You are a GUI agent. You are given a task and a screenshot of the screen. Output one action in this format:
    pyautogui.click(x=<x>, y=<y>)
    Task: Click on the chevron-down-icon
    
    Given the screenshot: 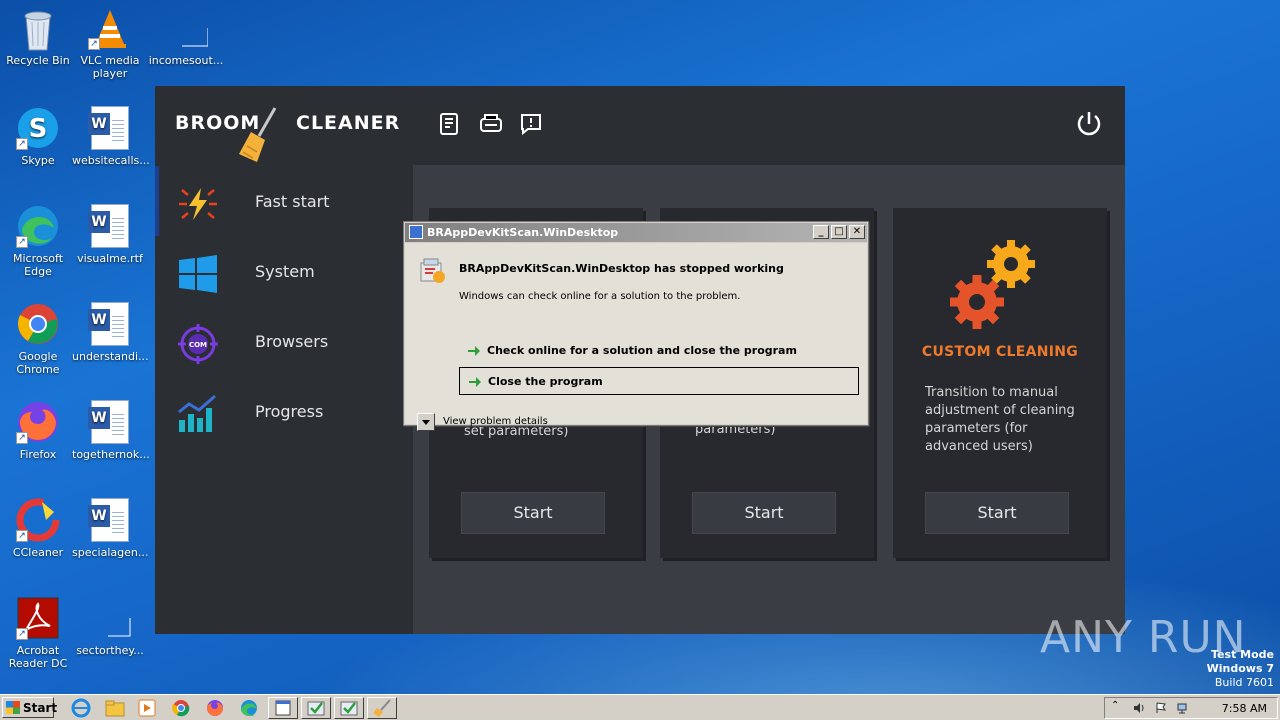 What is the action you would take?
    pyautogui.click(x=426, y=422)
    